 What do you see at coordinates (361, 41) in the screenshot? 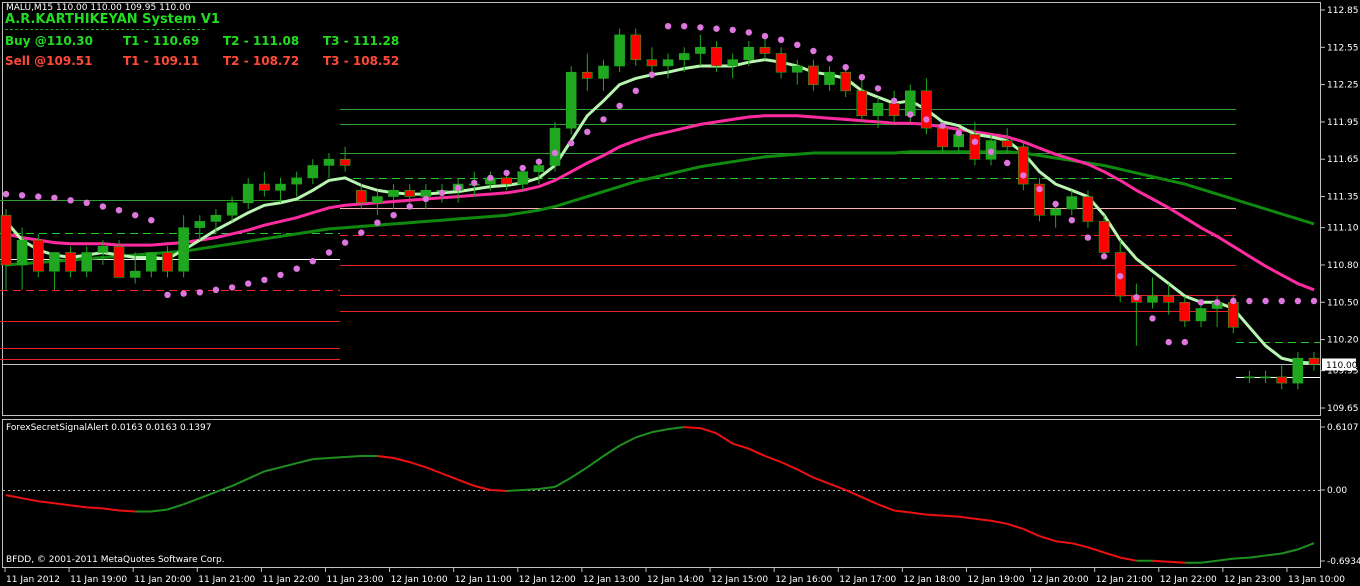
I see `buy-t3: T3 - 111.28` at bounding box center [361, 41].